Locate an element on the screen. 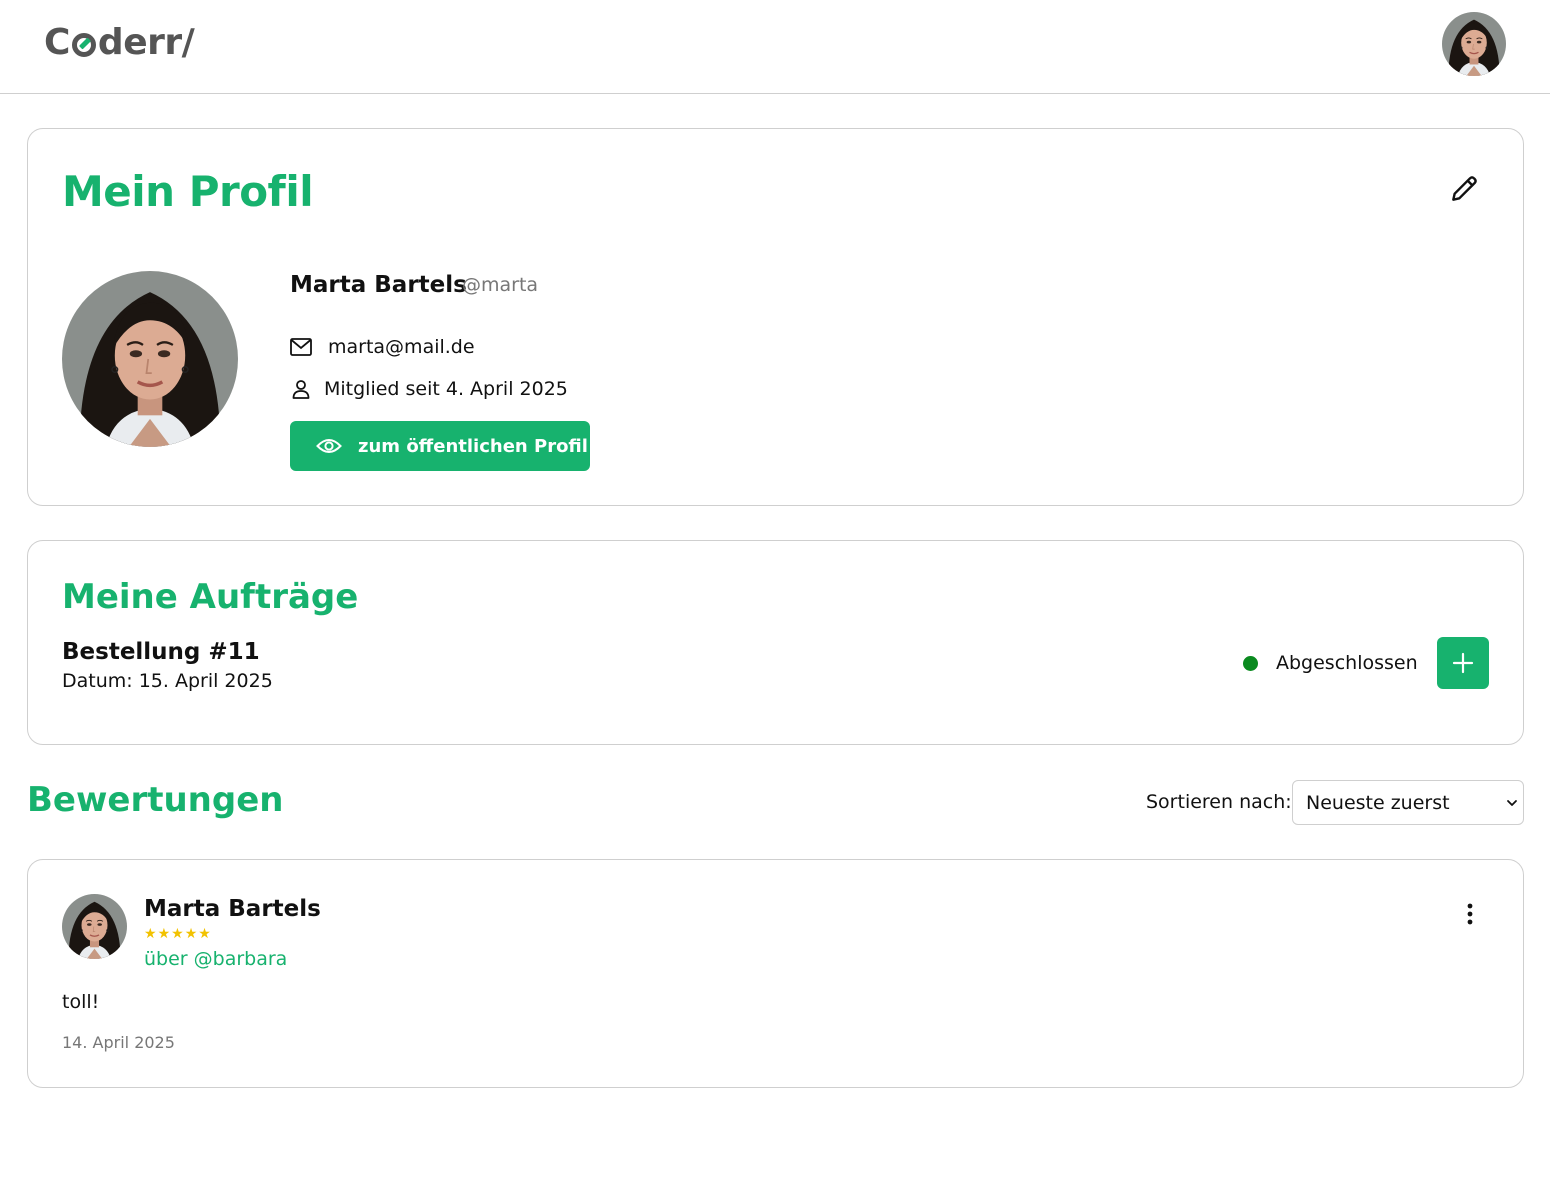 This screenshot has width=1550, height=1200. review-author-name: Marta Bartels is located at coordinates (232, 909).